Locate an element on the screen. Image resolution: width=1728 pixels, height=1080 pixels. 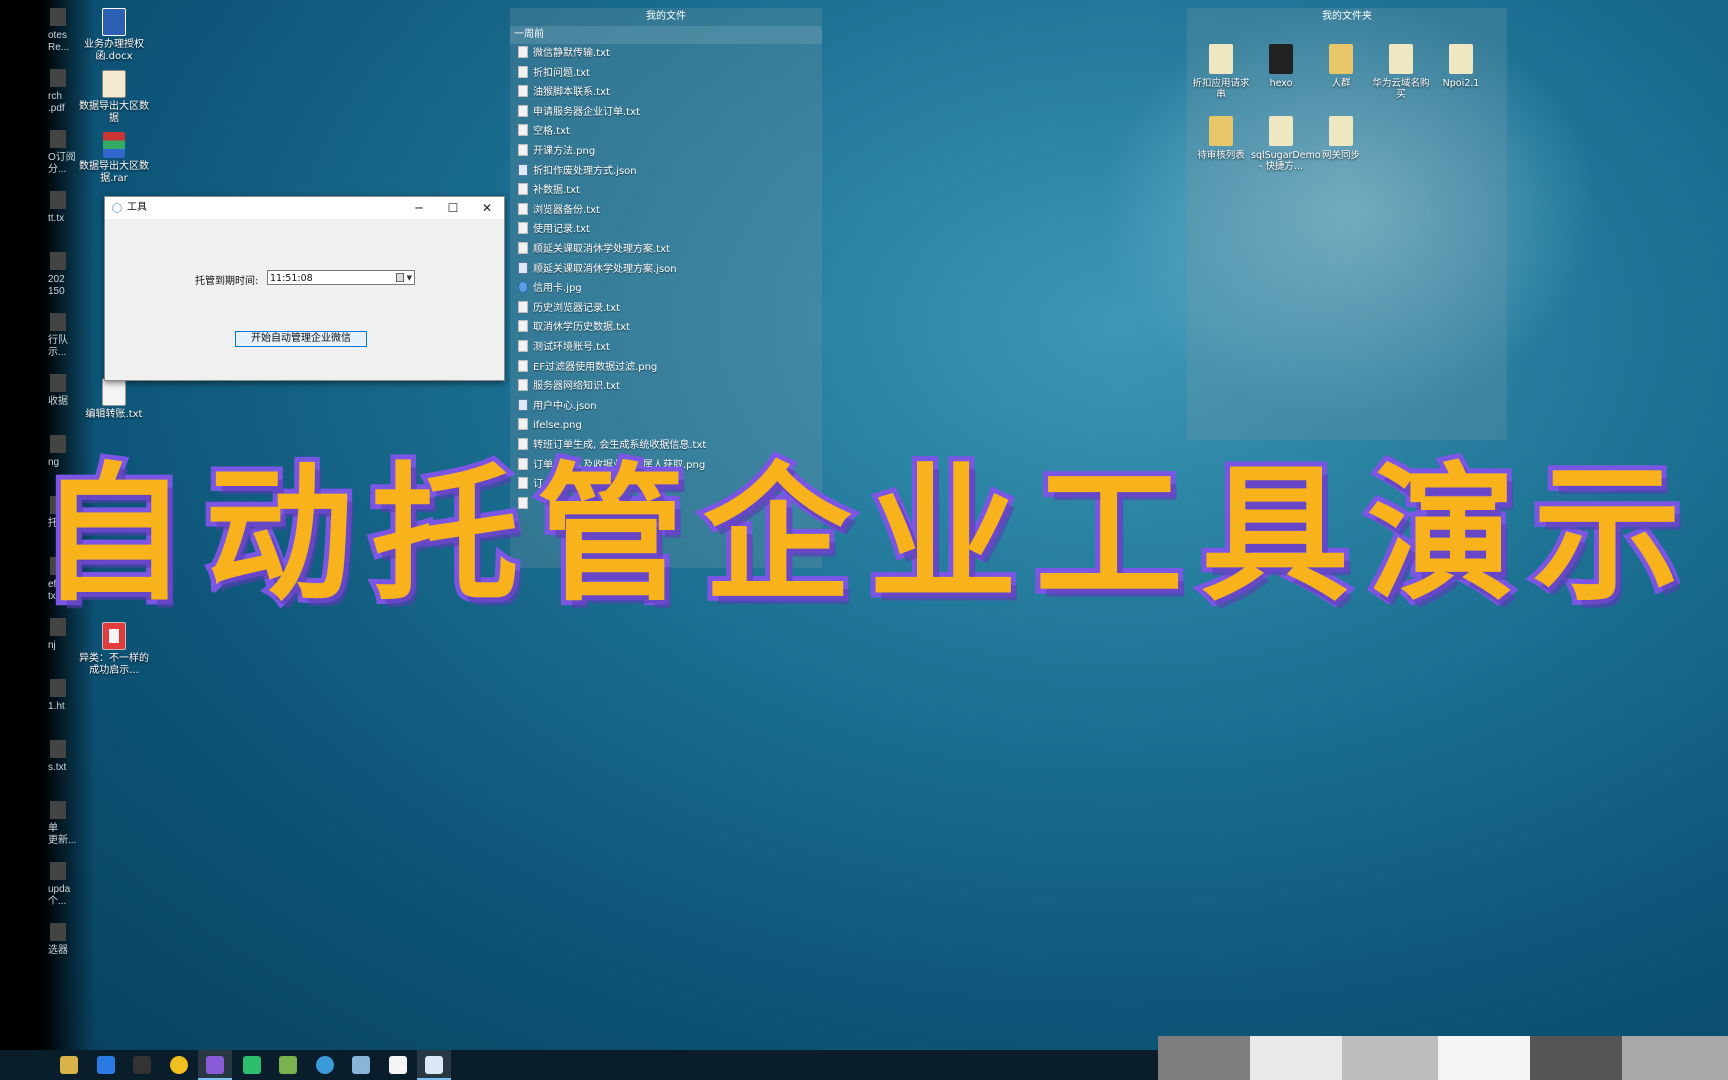
partial-desktop-label: 202 150 is located at coordinates (56, 285).